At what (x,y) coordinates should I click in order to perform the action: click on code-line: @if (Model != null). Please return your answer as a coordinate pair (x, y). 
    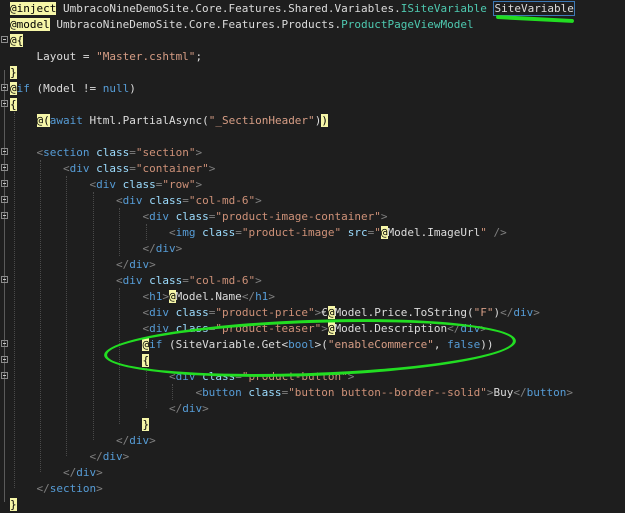
    Looking at the image, I should click on (312, 89).